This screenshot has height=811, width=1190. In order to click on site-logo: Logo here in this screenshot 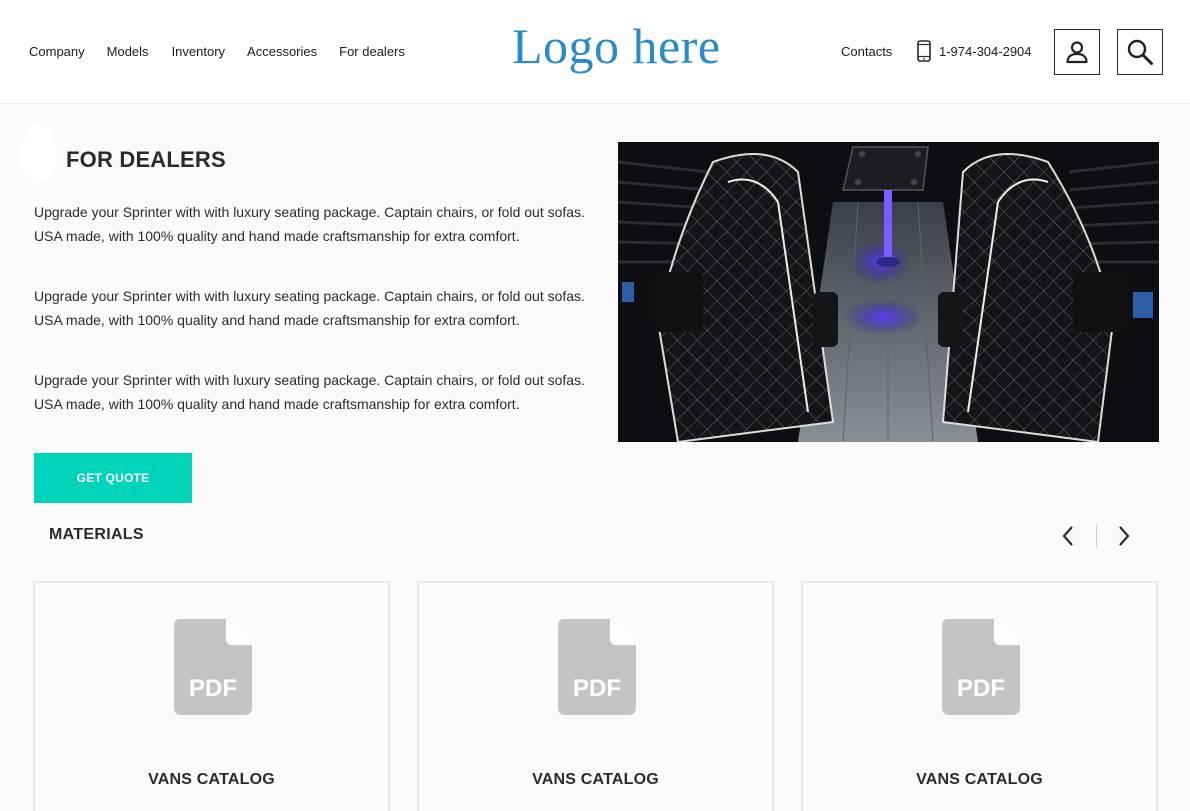, I will do `click(616, 46)`.